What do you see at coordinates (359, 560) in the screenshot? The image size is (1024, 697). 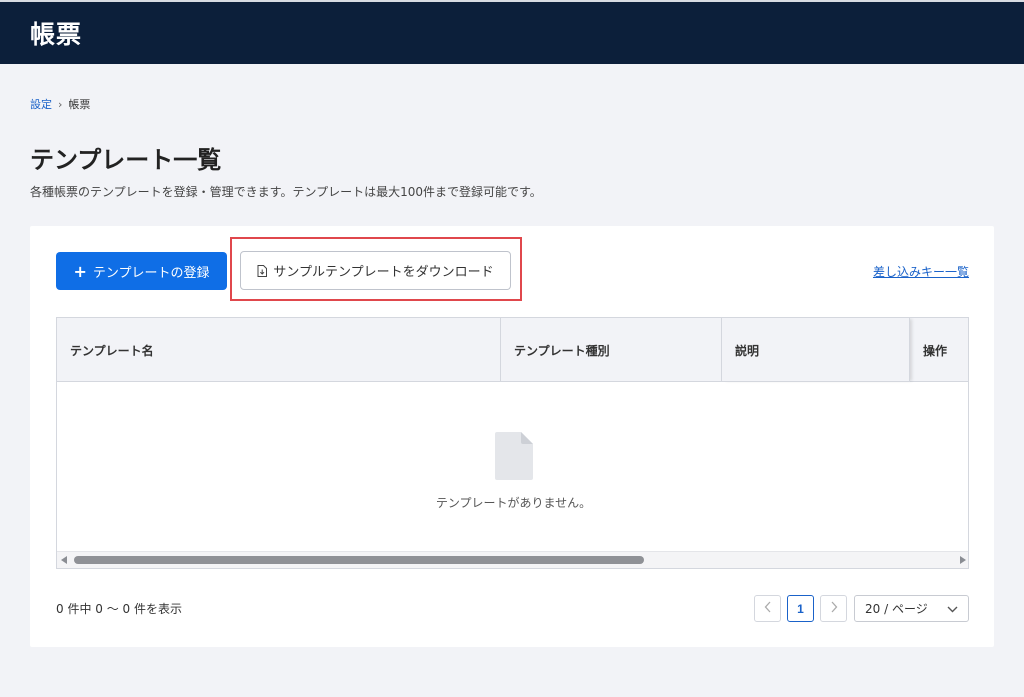 I see `scrollbar-thumb` at bounding box center [359, 560].